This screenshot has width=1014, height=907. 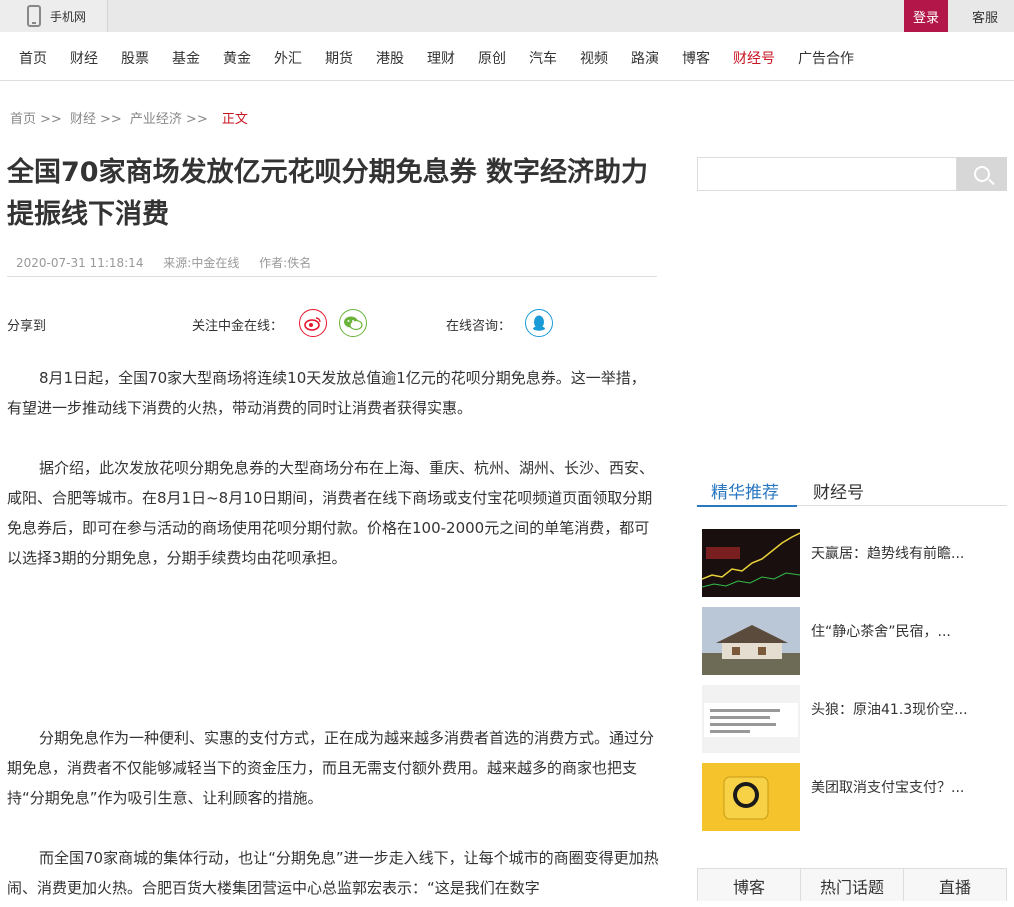 What do you see at coordinates (33, 59) in the screenshot?
I see `nav-item-home: 首页` at bounding box center [33, 59].